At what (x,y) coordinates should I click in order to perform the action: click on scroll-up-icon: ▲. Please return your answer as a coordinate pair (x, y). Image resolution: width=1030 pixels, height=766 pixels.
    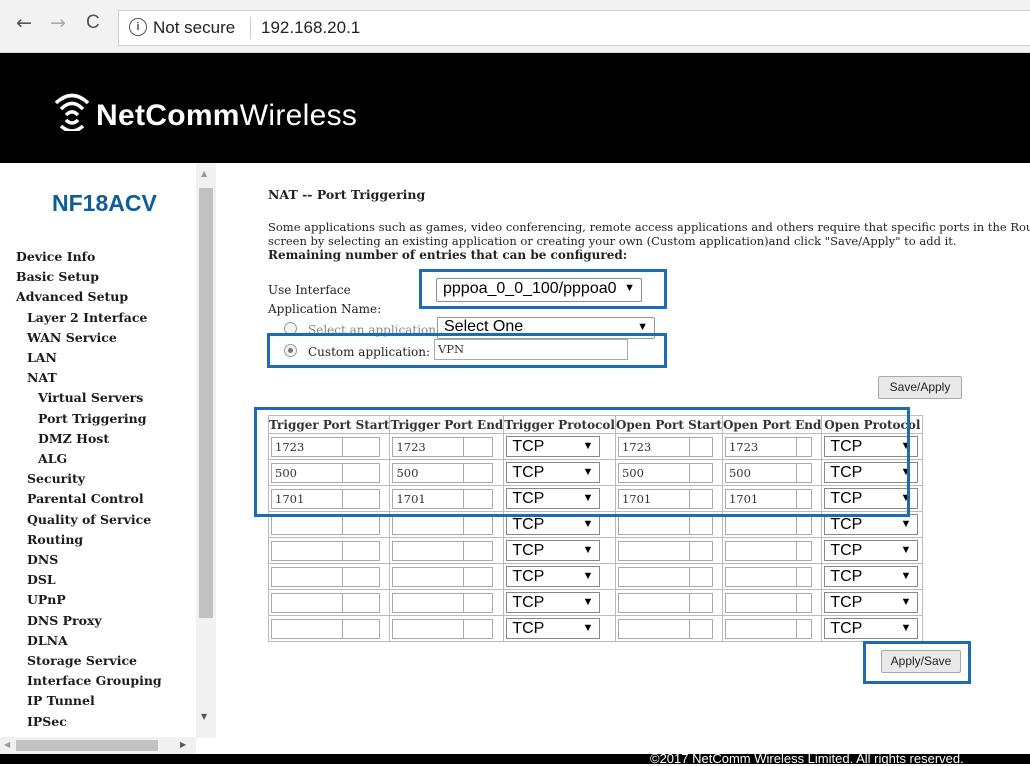
    Looking at the image, I should click on (204, 173).